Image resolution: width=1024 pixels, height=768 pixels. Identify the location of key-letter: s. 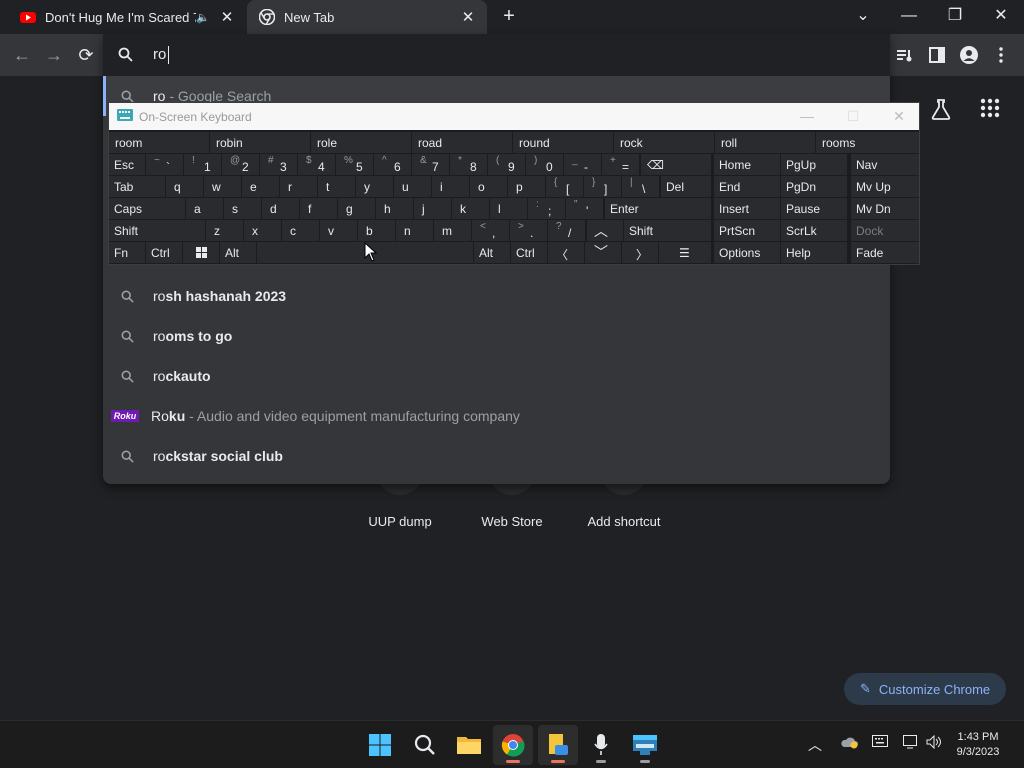
(242, 208).